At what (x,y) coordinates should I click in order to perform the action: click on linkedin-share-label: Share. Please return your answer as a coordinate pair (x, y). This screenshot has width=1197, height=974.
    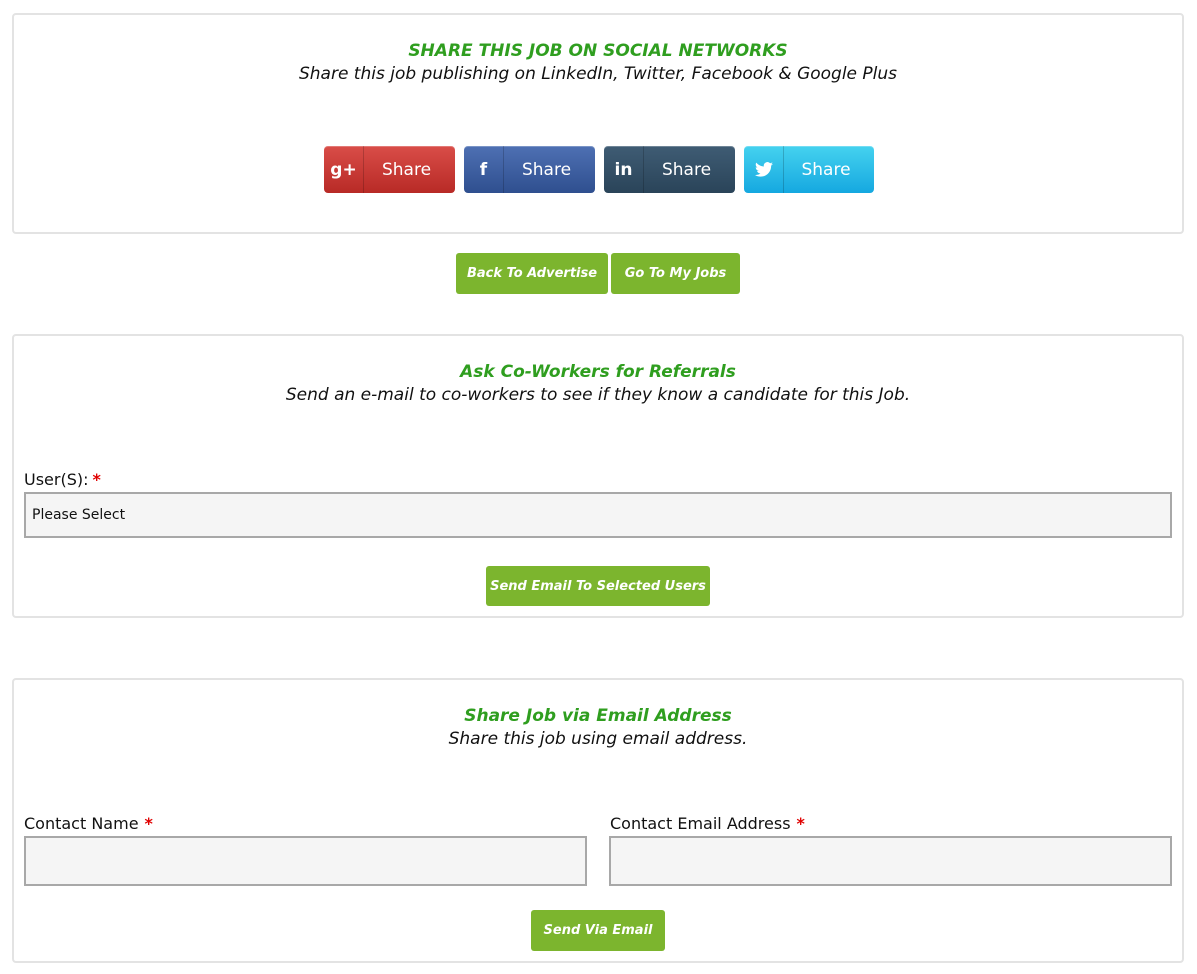
    Looking at the image, I should click on (686, 169).